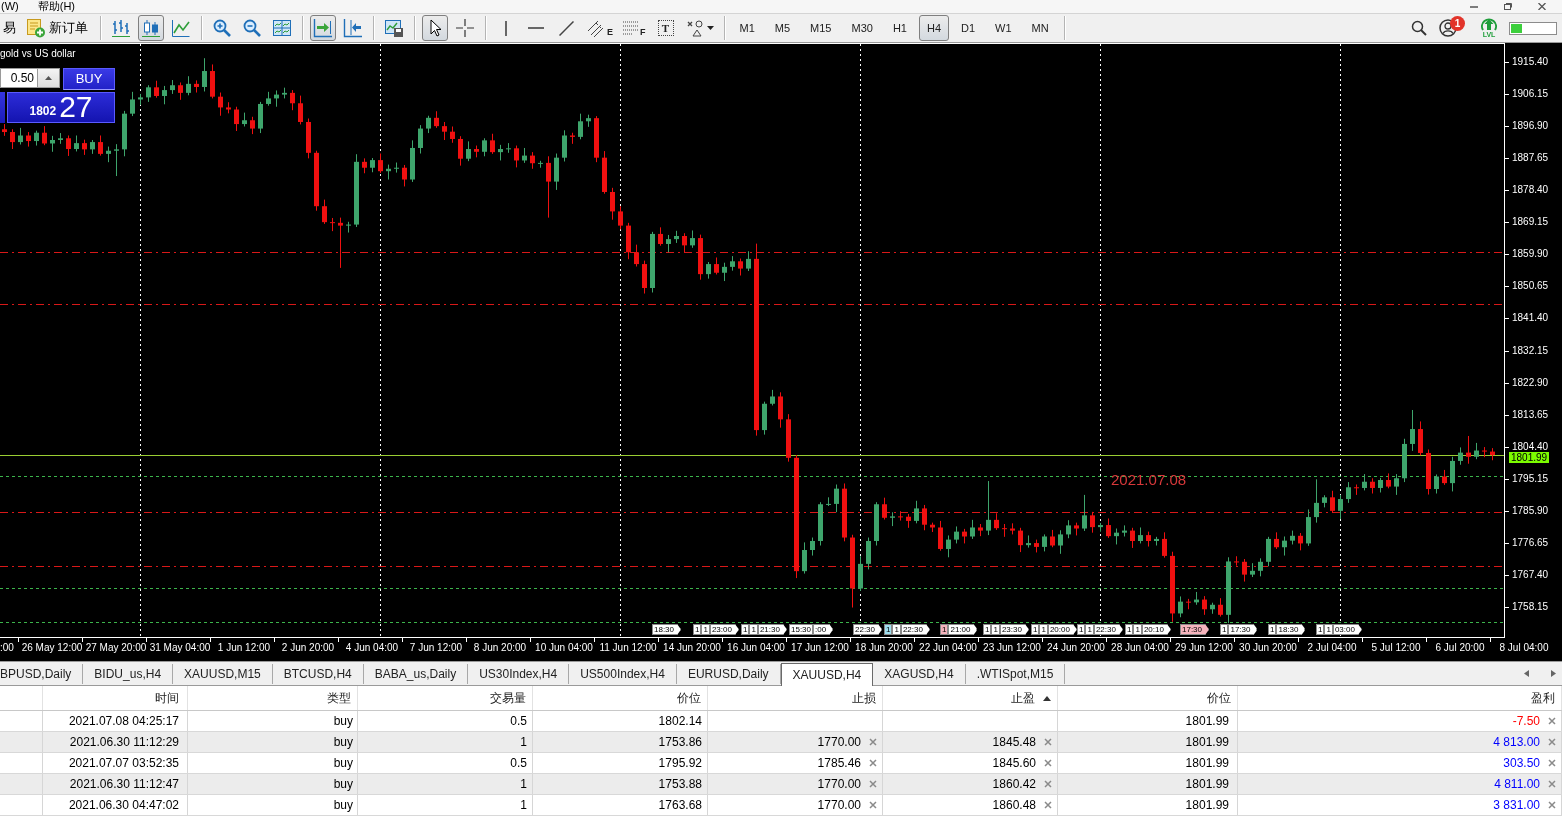 The image size is (1562, 820). What do you see at coordinates (57, 28) in the screenshot?
I see `new-order-button: 新订单` at bounding box center [57, 28].